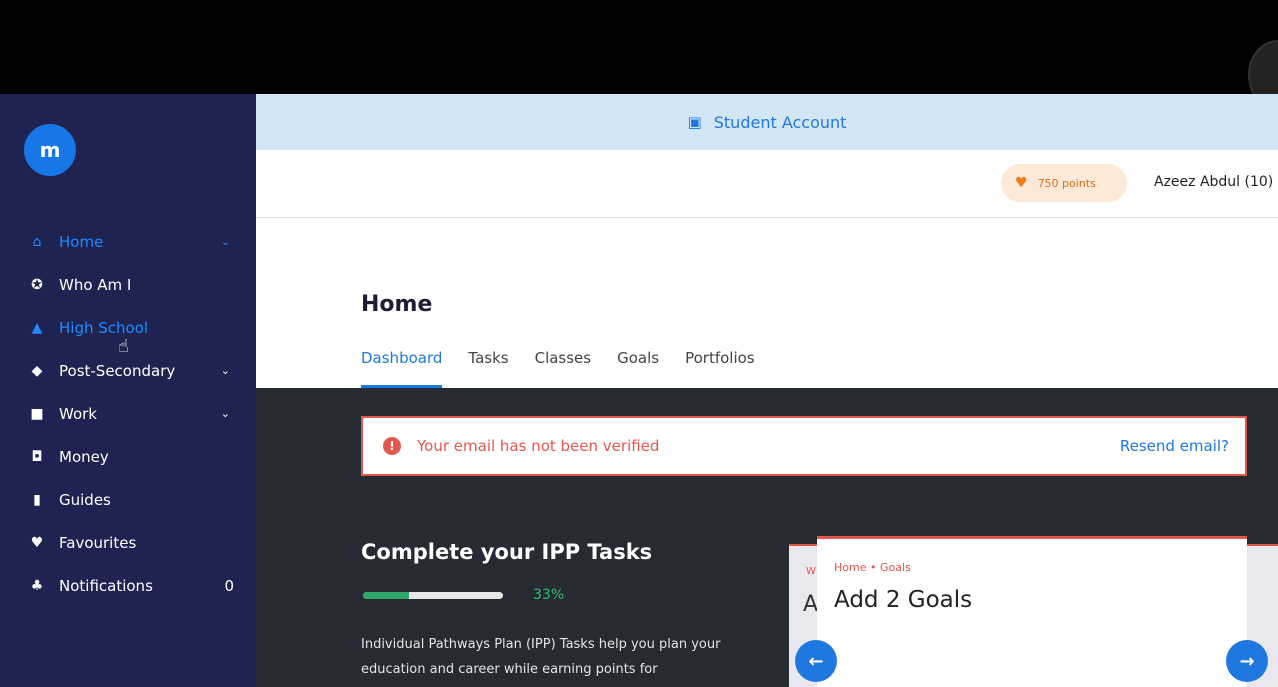 The height and width of the screenshot is (687, 1278). What do you see at coordinates (117, 370) in the screenshot?
I see `sidebar-item-label: Post-Secondary` at bounding box center [117, 370].